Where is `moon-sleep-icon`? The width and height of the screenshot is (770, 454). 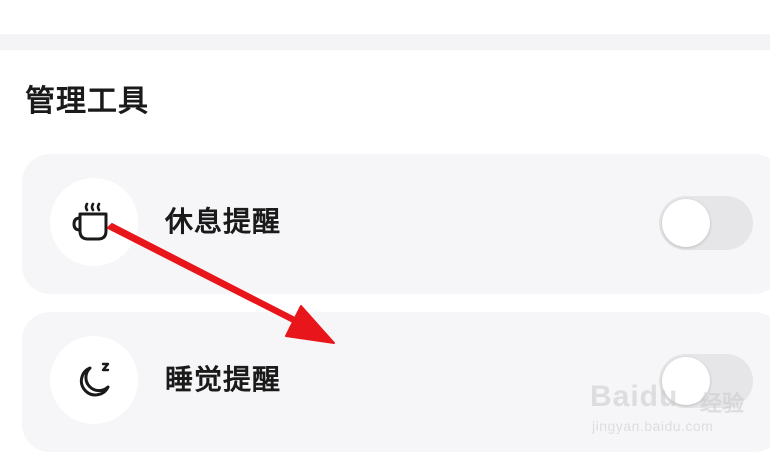 moon-sleep-icon is located at coordinates (94, 379).